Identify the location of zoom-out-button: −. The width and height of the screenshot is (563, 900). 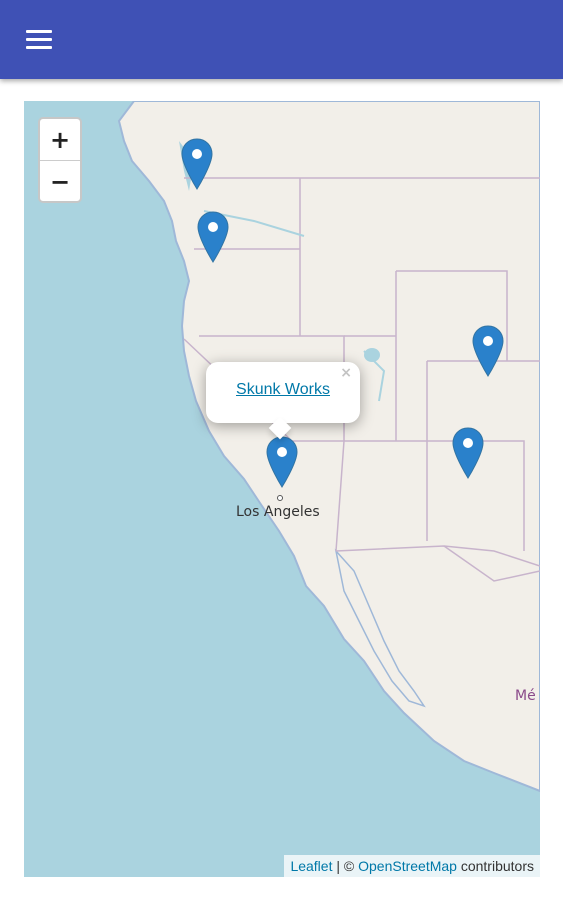
(60, 182).